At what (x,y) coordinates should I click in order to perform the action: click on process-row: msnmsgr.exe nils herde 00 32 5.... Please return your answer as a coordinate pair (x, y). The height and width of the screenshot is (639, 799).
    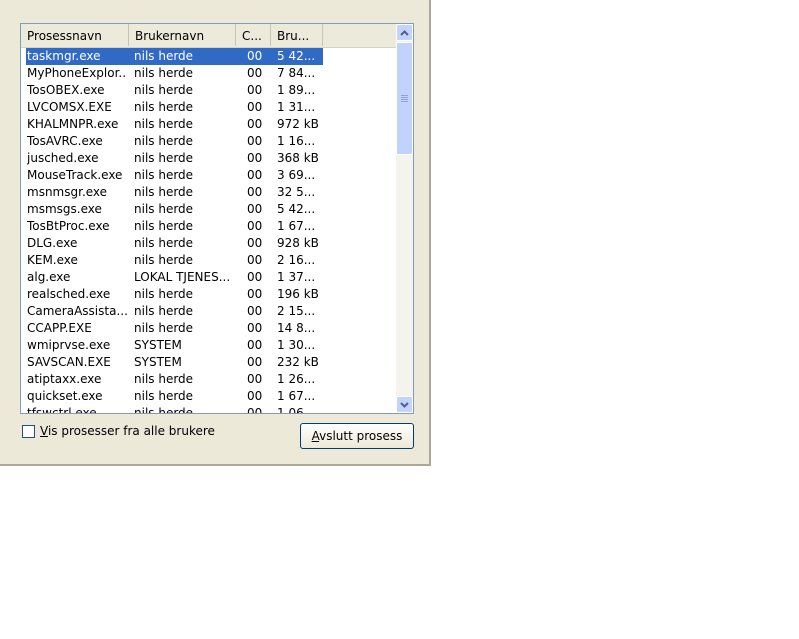
    Looking at the image, I should click on (208, 192).